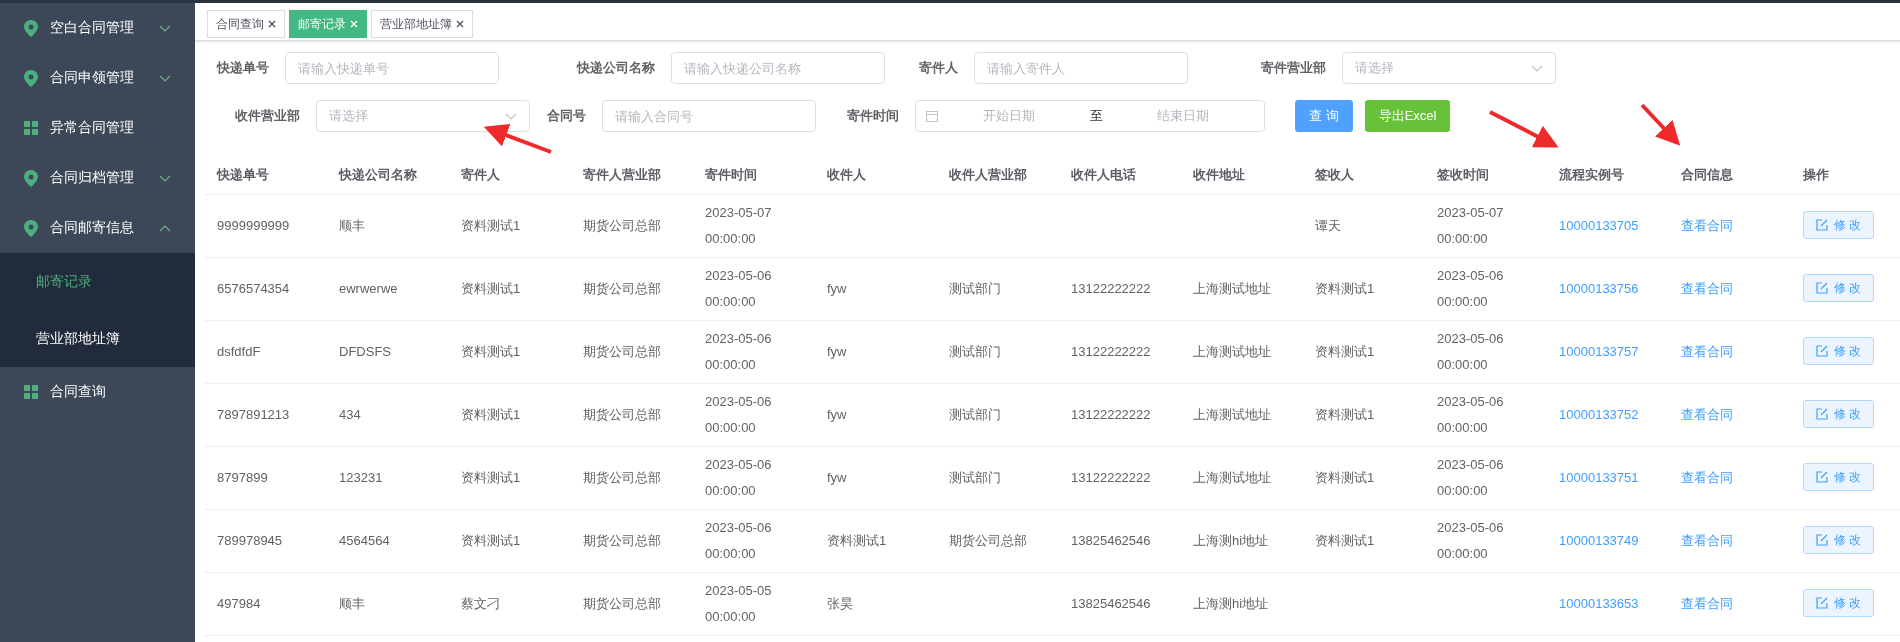  I want to click on export-button: 导出Excel, so click(1407, 116).